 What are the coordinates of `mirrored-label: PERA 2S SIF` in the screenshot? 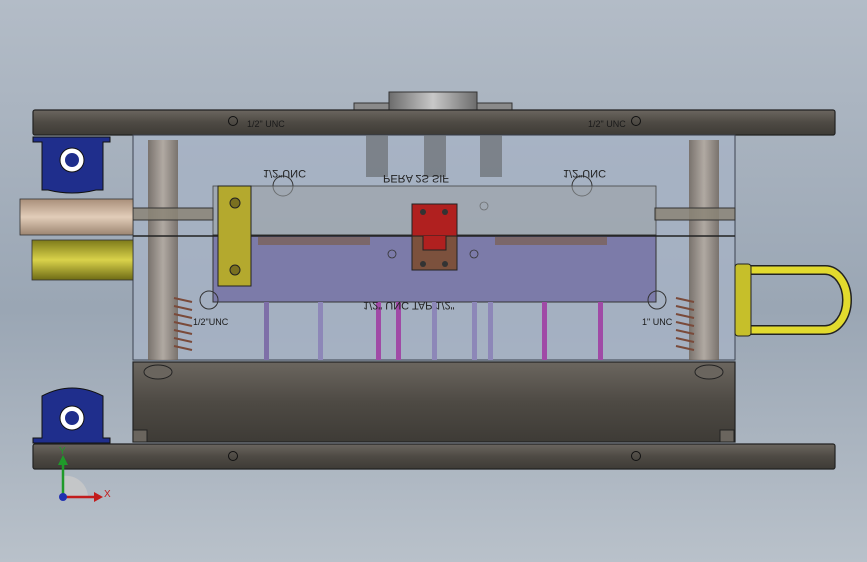 It's located at (416, 178).